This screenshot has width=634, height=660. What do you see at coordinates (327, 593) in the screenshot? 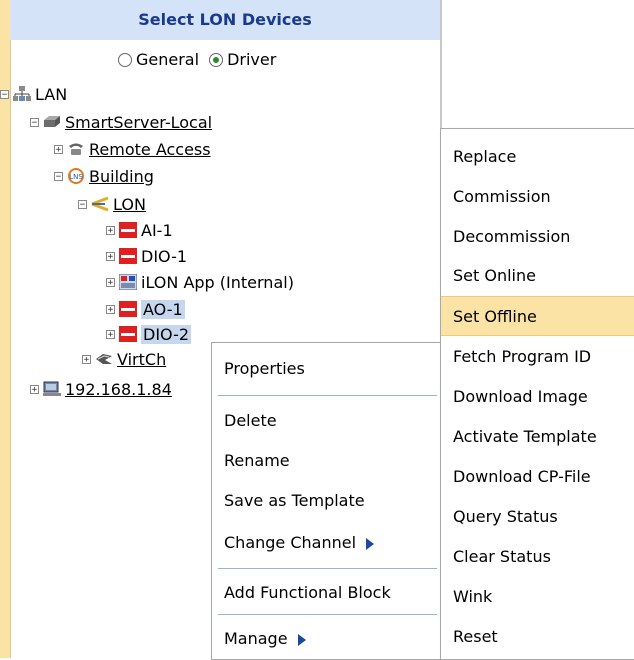
I see `menu-item-add-functional-block: Add Functional Block` at bounding box center [327, 593].